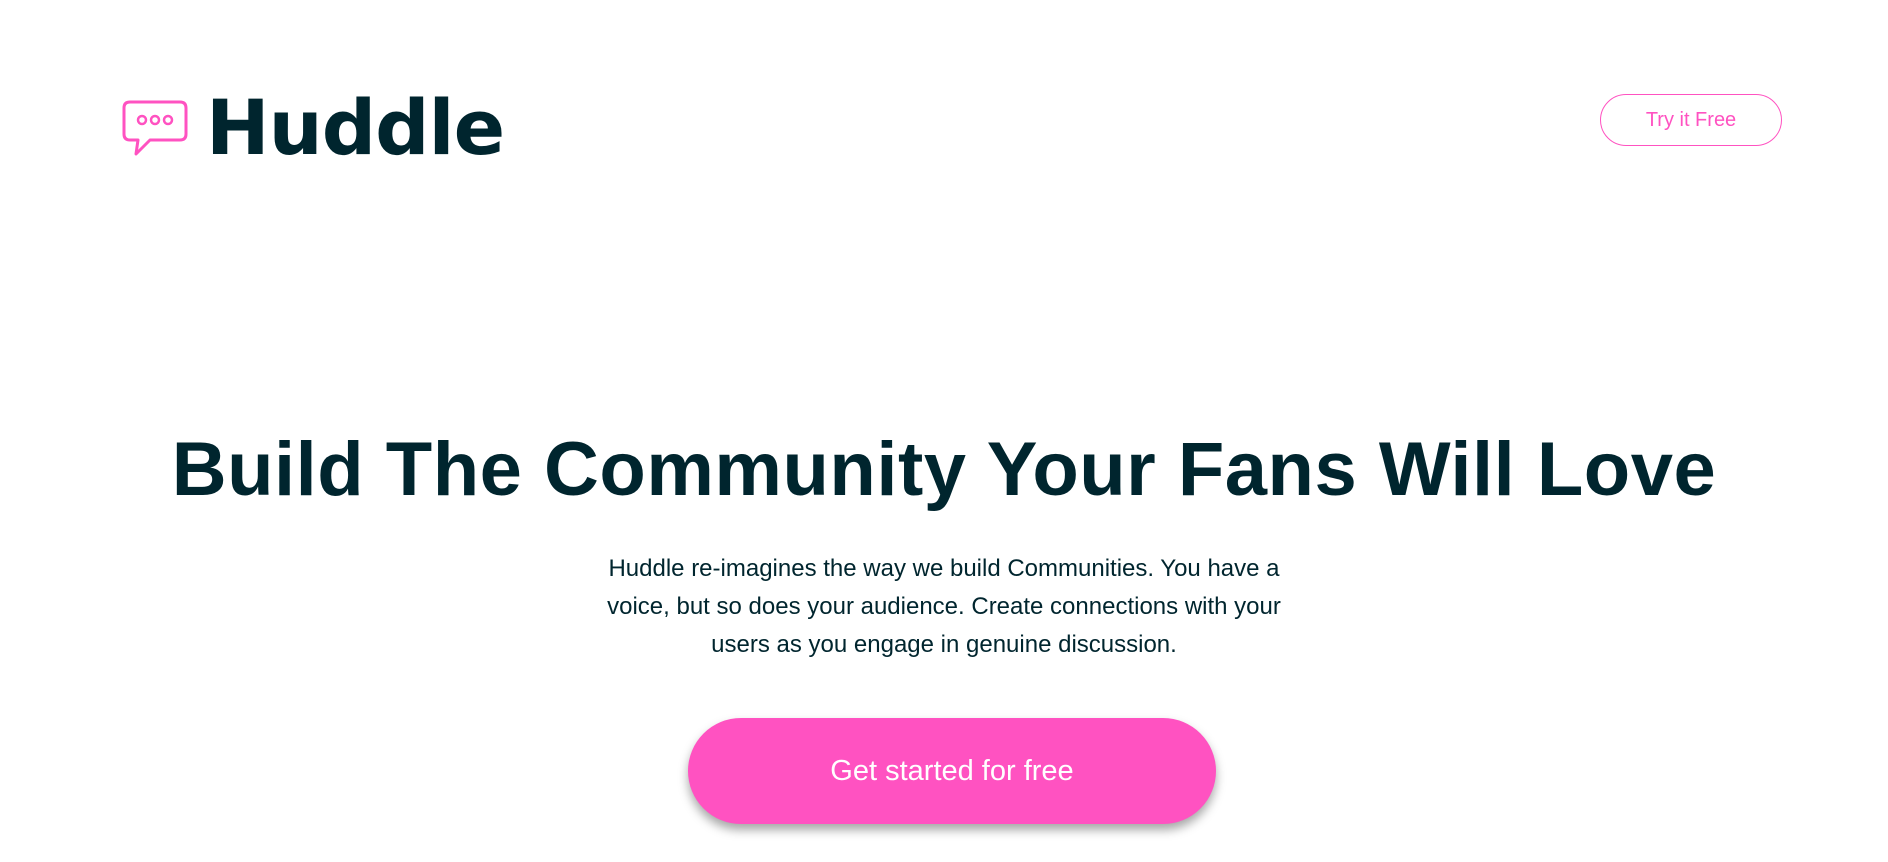 The image size is (1888, 862). I want to click on logo: Huddle, so click(312, 127).